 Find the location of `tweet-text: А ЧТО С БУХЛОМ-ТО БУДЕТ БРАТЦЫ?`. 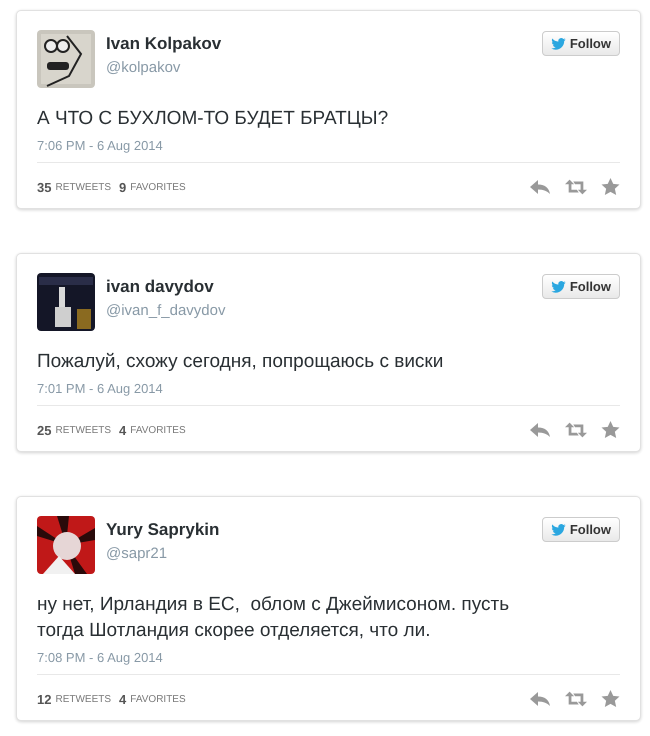

tweet-text: А ЧТО С БУХЛОМ-ТО БУДЕТ БРАТЦЫ? is located at coordinates (213, 119).